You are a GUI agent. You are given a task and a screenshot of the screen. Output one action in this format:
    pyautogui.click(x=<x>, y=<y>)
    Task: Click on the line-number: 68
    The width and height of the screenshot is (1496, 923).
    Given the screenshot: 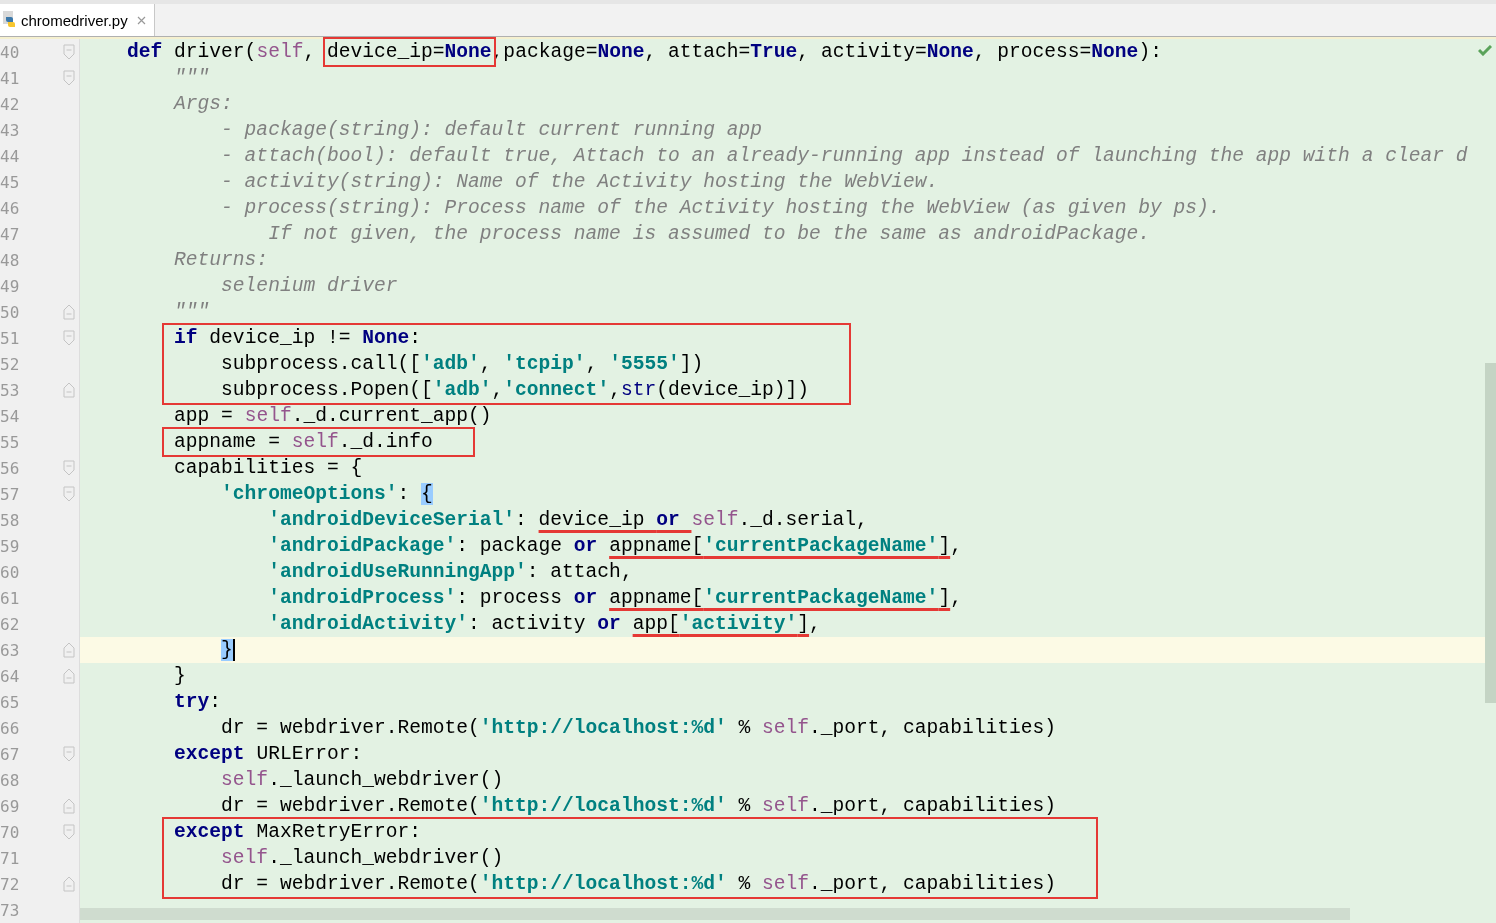 What is the action you would take?
    pyautogui.click(x=10, y=780)
    